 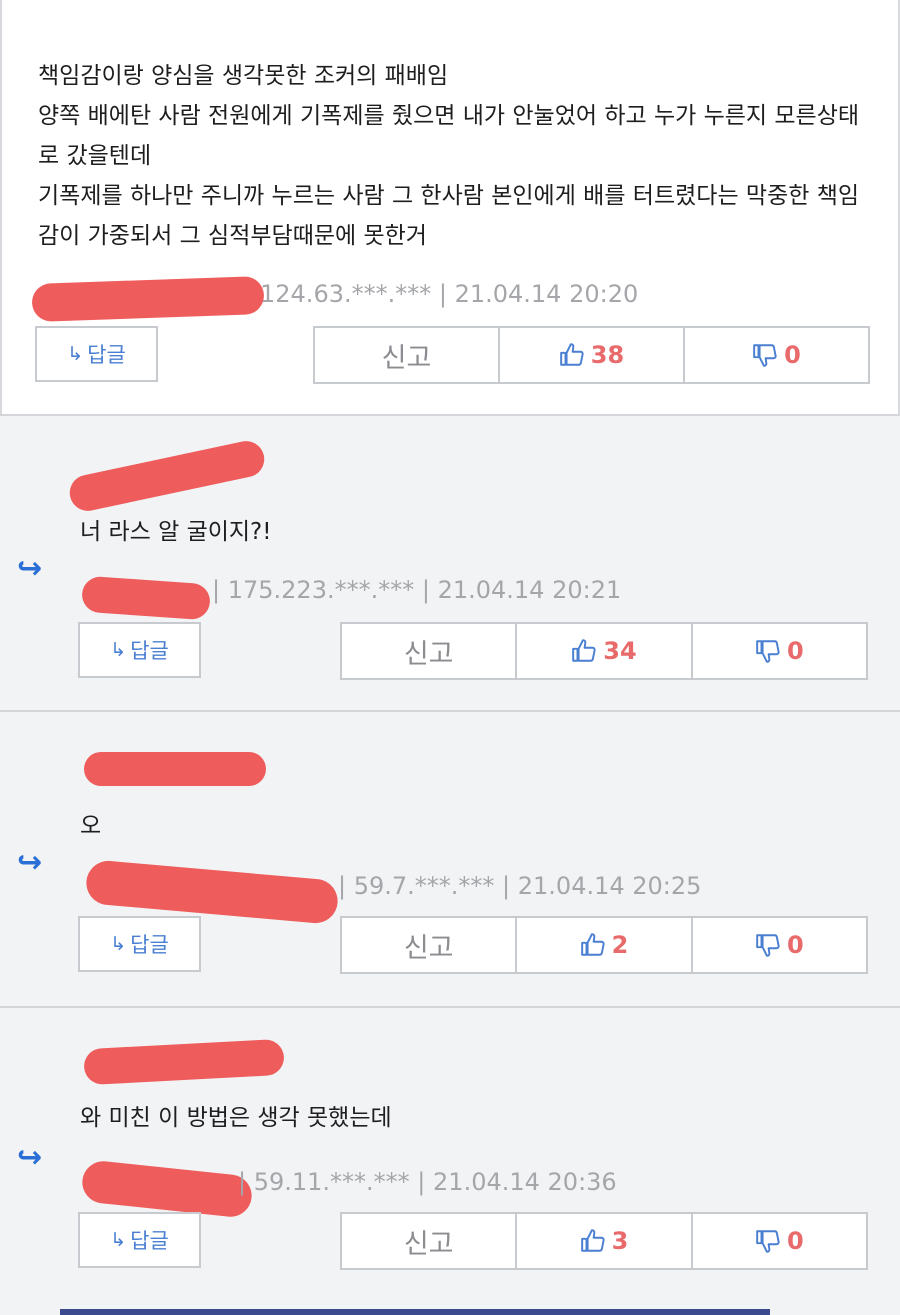 I want to click on action-buttons: 신고 38 0, so click(x=591, y=355).